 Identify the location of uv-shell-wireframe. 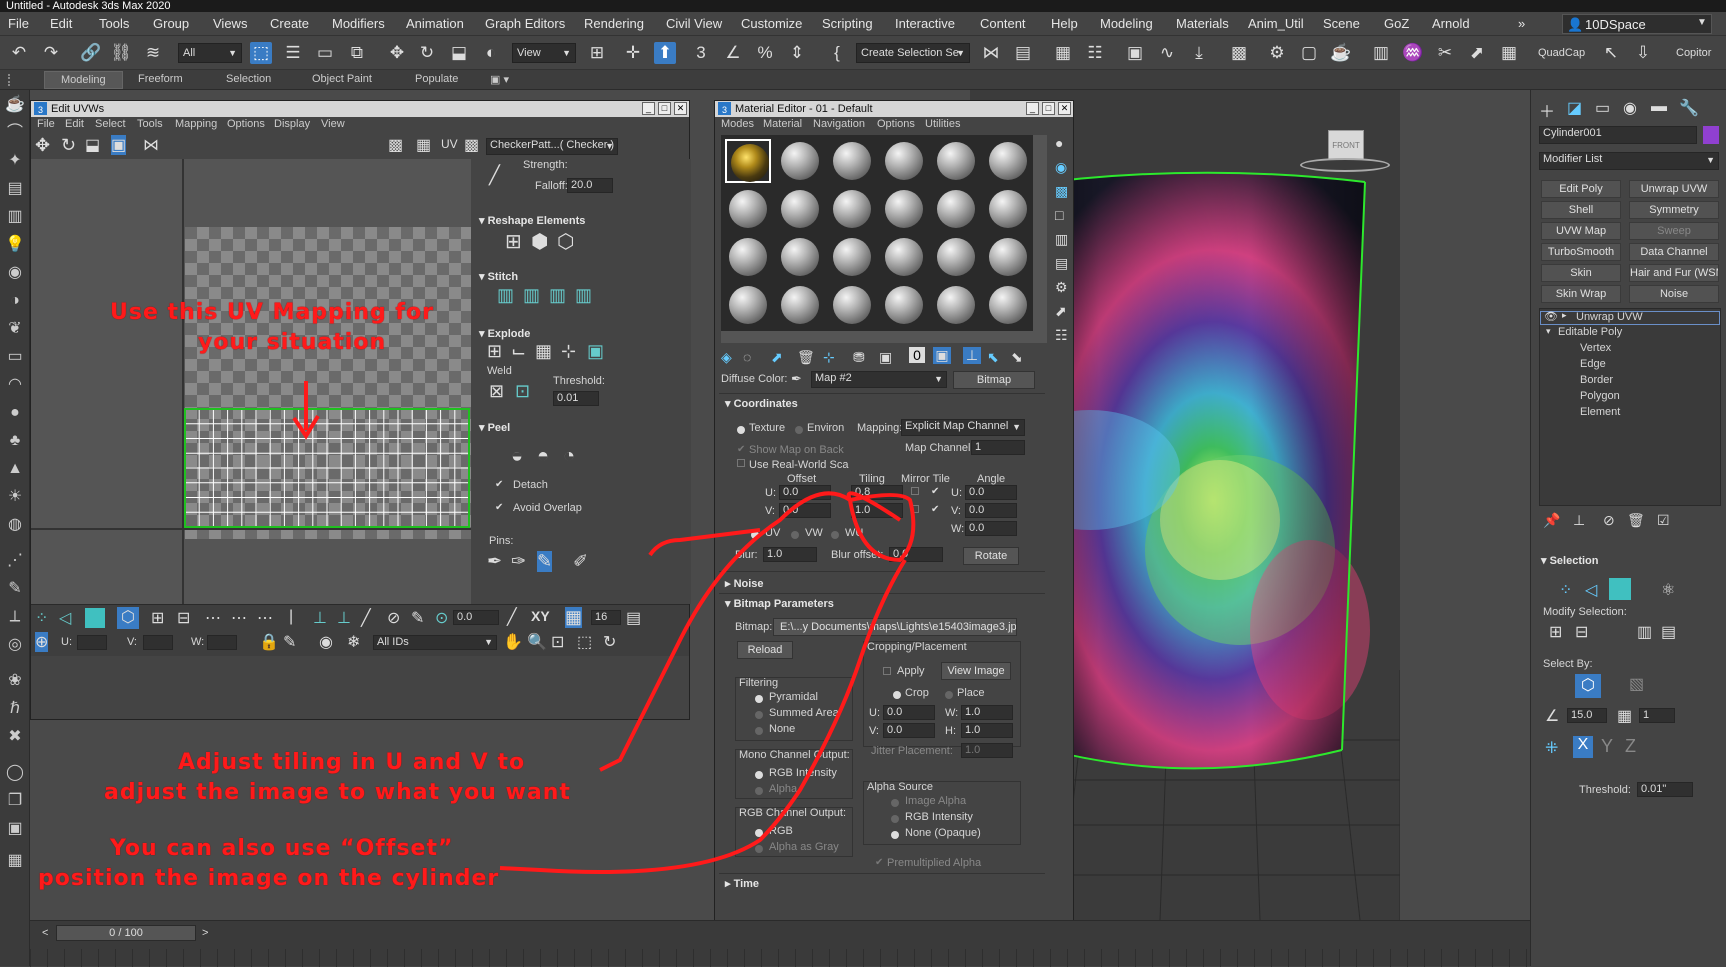
(327, 468).